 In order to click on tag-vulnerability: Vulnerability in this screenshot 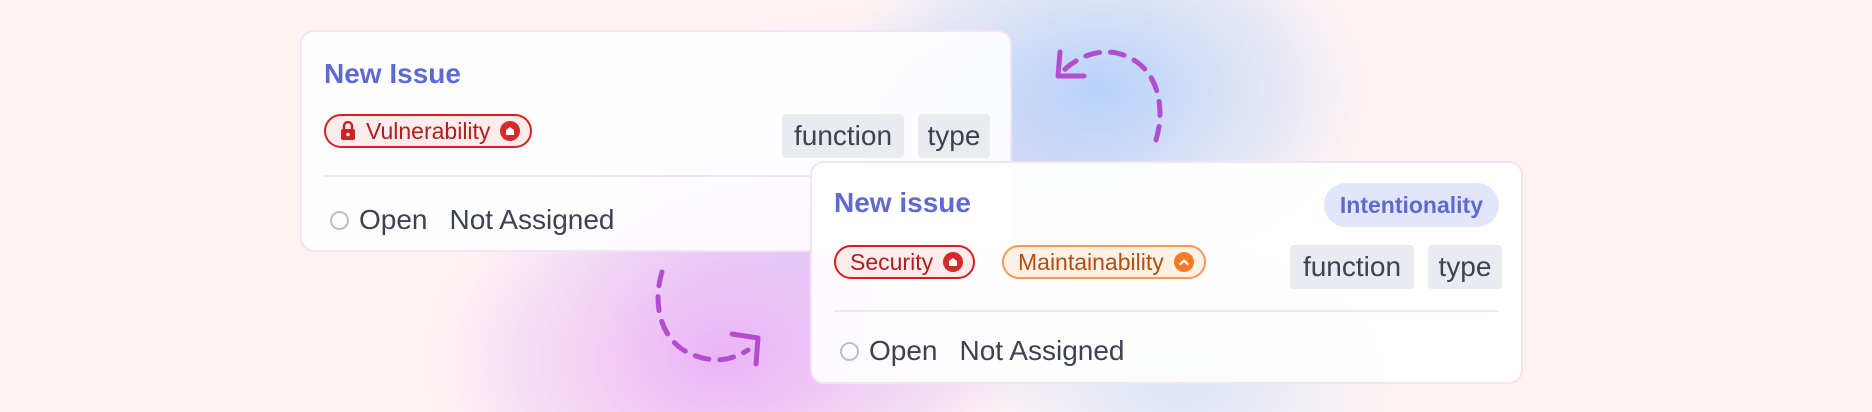, I will do `click(428, 131)`.